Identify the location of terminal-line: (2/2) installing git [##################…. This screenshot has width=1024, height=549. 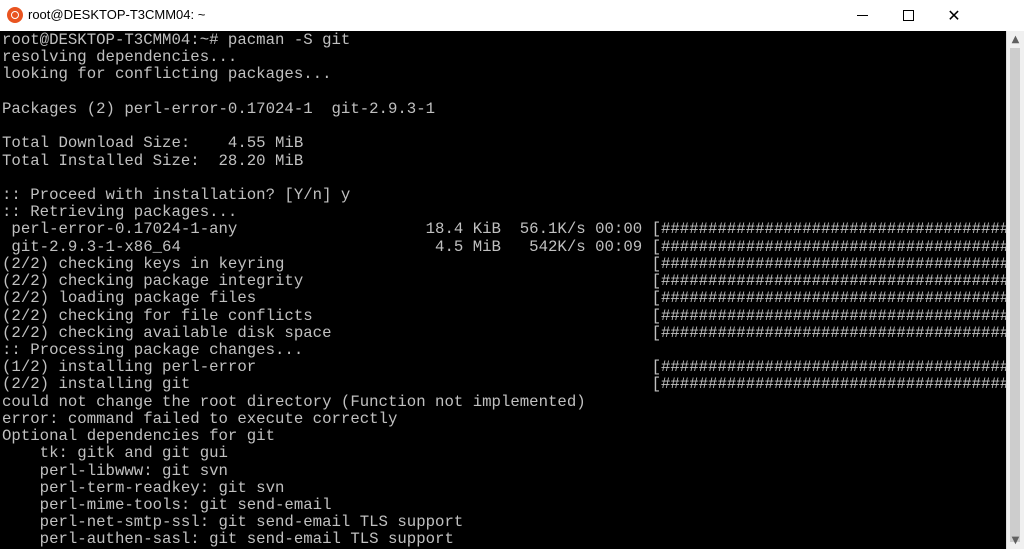
(504, 384).